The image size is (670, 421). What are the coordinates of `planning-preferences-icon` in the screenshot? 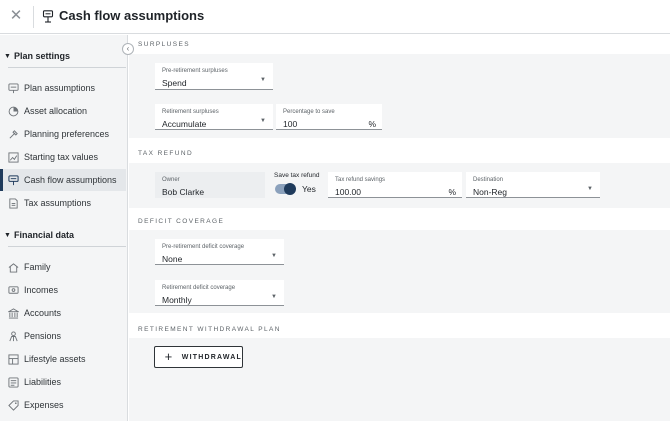 It's located at (13, 133).